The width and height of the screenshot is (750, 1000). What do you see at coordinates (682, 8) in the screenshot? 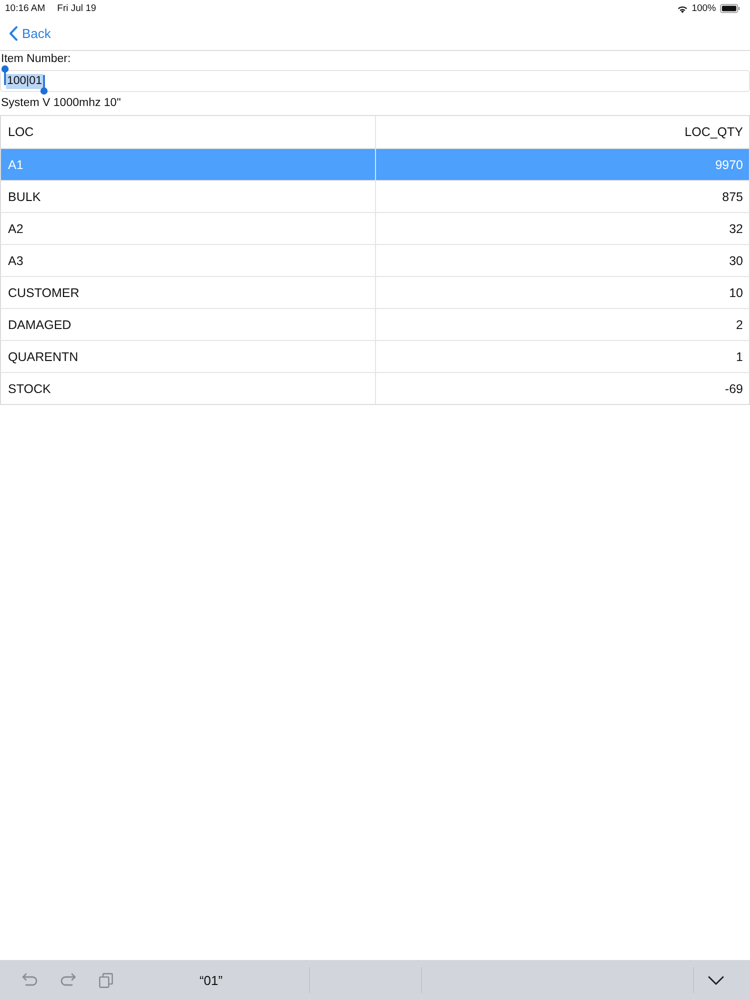
I see `wifi-icon` at bounding box center [682, 8].